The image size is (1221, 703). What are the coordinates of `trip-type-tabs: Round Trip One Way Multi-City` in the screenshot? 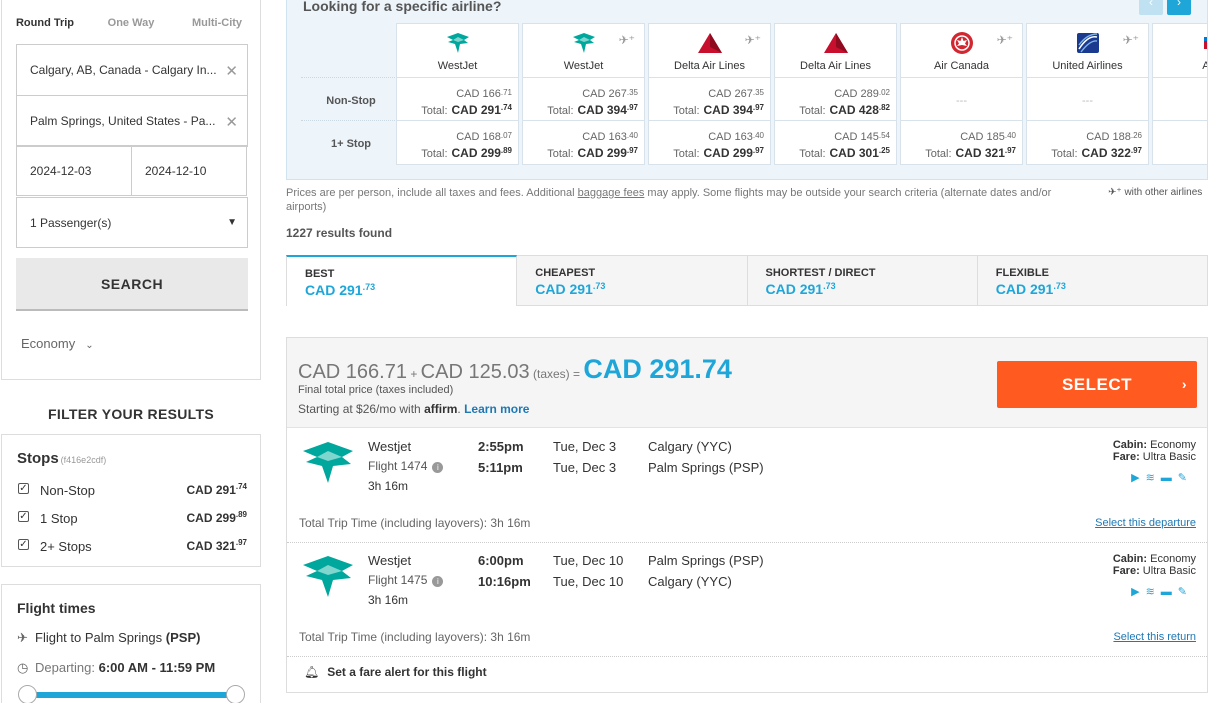 It's located at (131, 22).